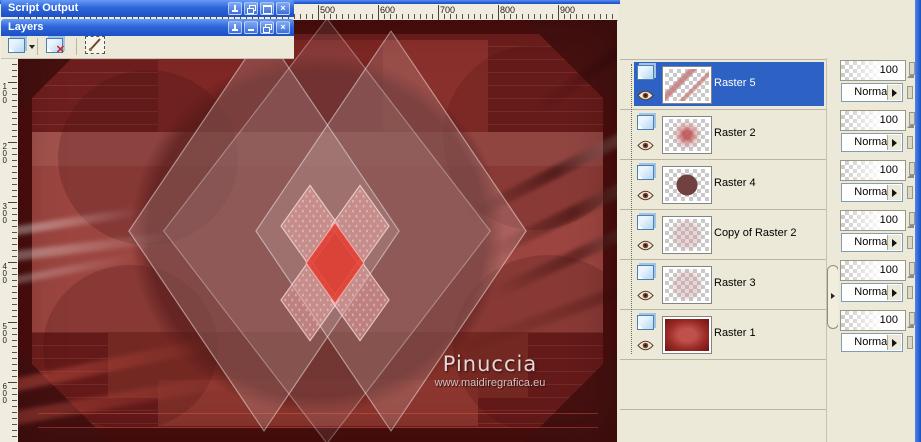  I want to click on watermark: Pinuccia www.maidiregrafica.eu, so click(490, 370).